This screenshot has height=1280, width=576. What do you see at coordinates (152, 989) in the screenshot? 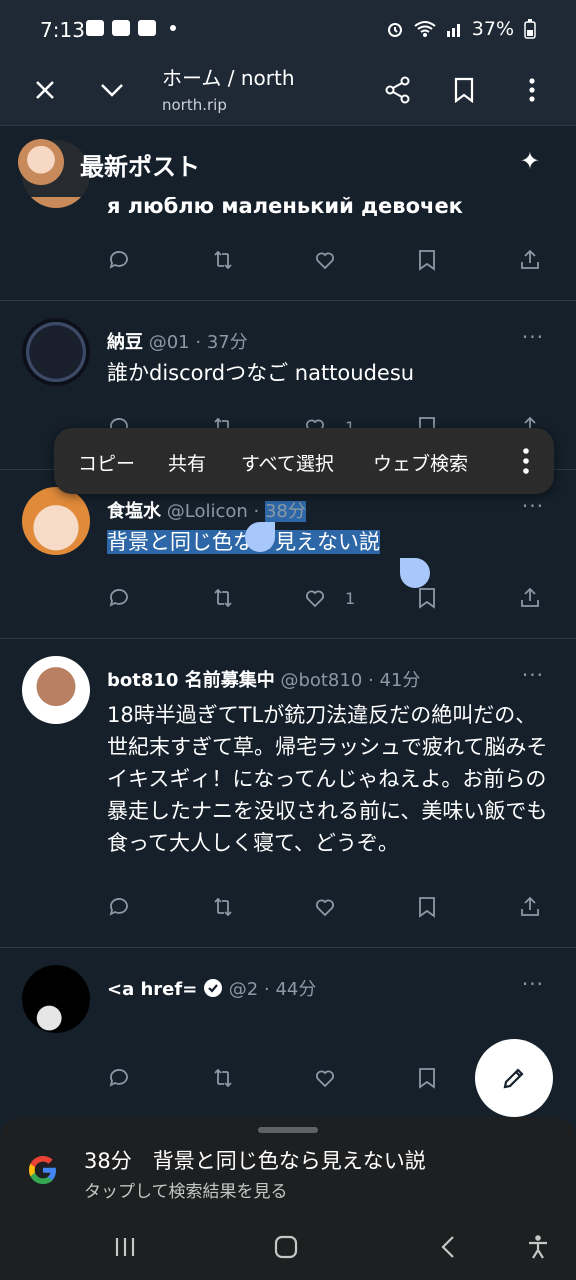
I see `author-name: <a href=` at bounding box center [152, 989].